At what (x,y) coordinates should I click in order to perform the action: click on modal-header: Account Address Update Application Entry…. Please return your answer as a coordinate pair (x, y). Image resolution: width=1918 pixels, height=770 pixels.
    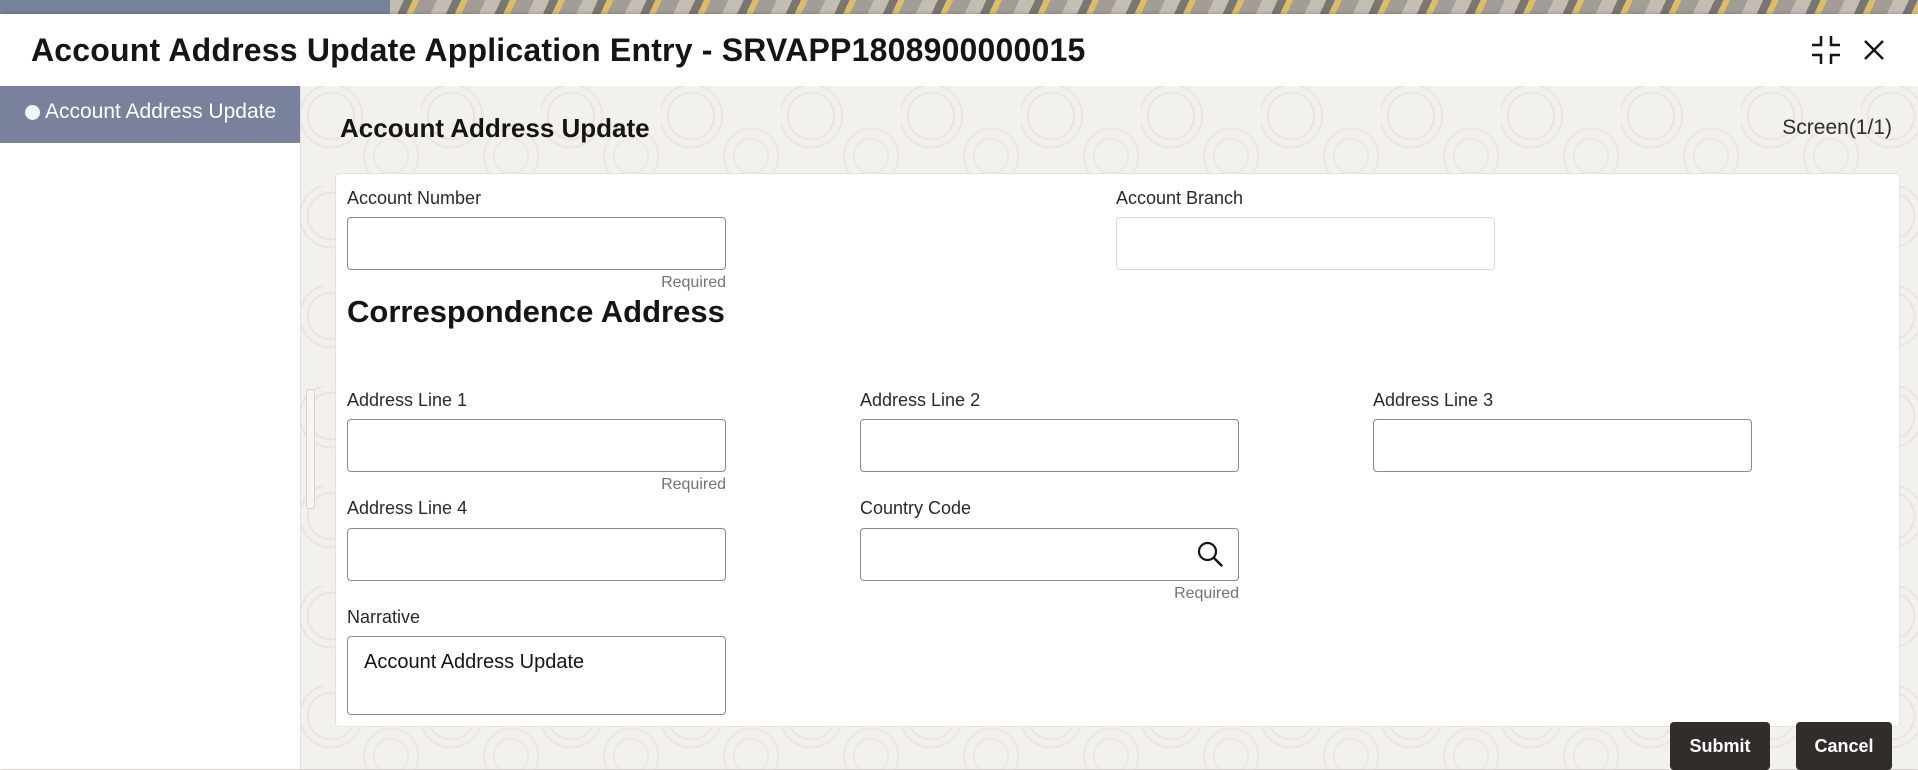
    Looking at the image, I should click on (959, 50).